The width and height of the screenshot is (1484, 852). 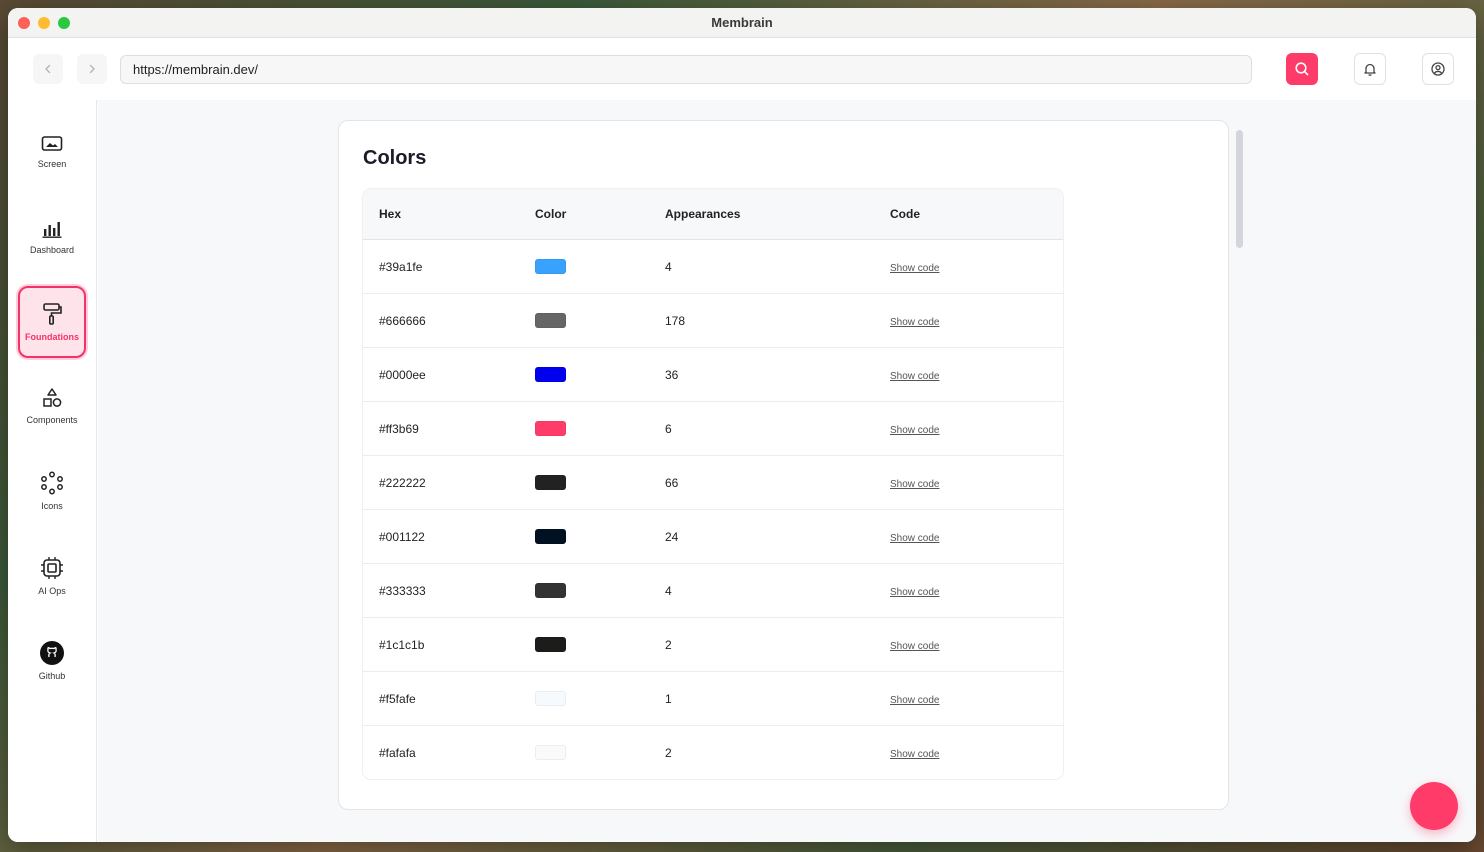 What do you see at coordinates (905, 214) in the screenshot?
I see `column-header-code: Code` at bounding box center [905, 214].